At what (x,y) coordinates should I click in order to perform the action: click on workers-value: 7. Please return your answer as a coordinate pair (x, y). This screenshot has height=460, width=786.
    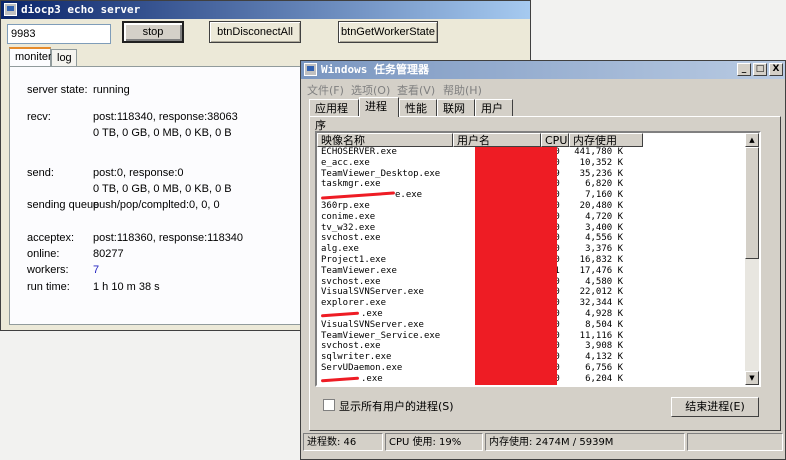
    Looking at the image, I should click on (96, 270).